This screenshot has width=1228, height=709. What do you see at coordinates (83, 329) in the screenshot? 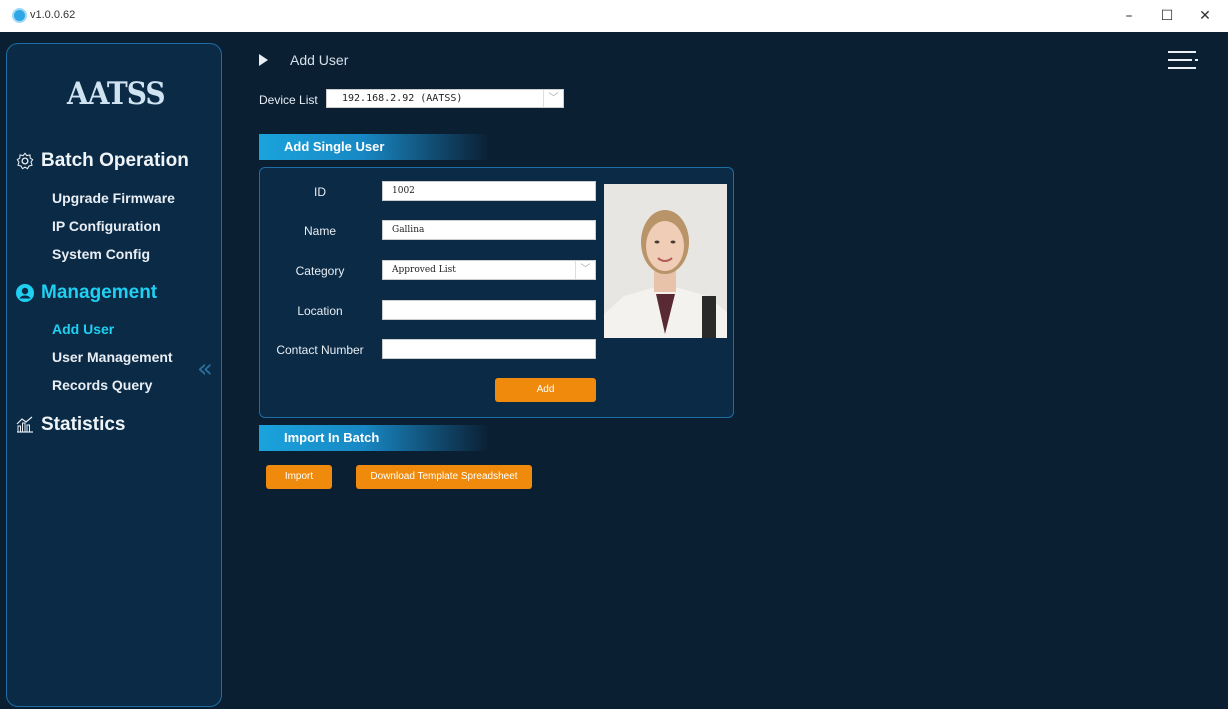
I see `nav-add-user: Add User` at bounding box center [83, 329].